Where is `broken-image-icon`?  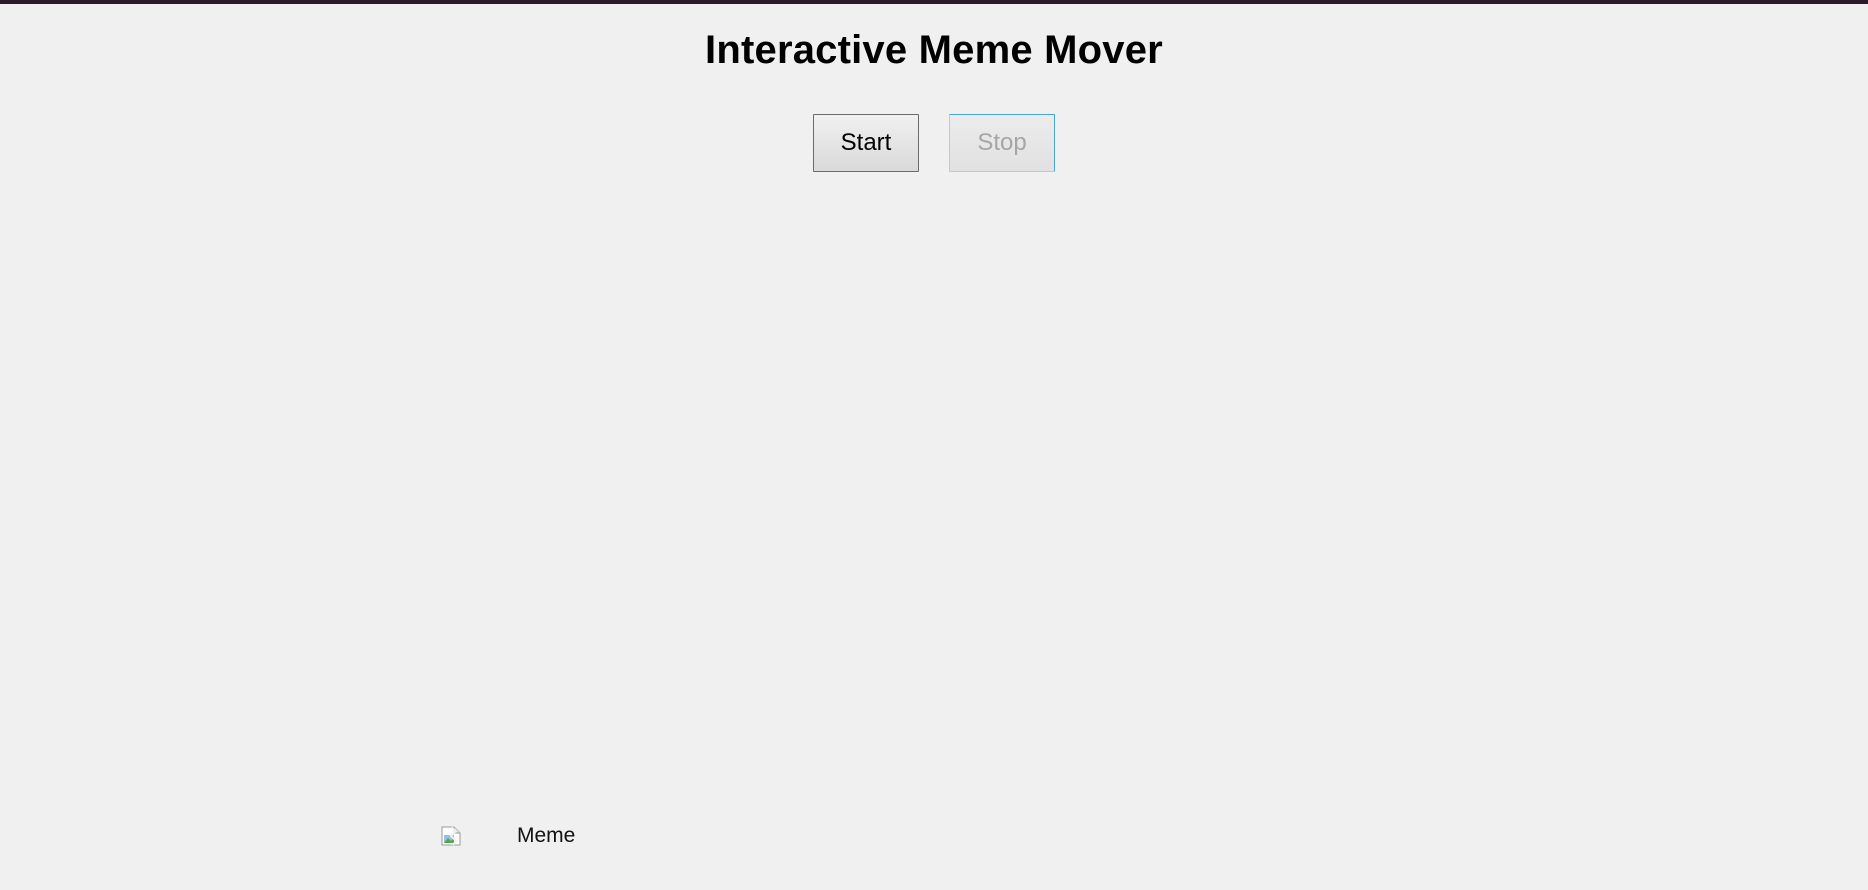
broken-image-icon is located at coordinates (451, 836).